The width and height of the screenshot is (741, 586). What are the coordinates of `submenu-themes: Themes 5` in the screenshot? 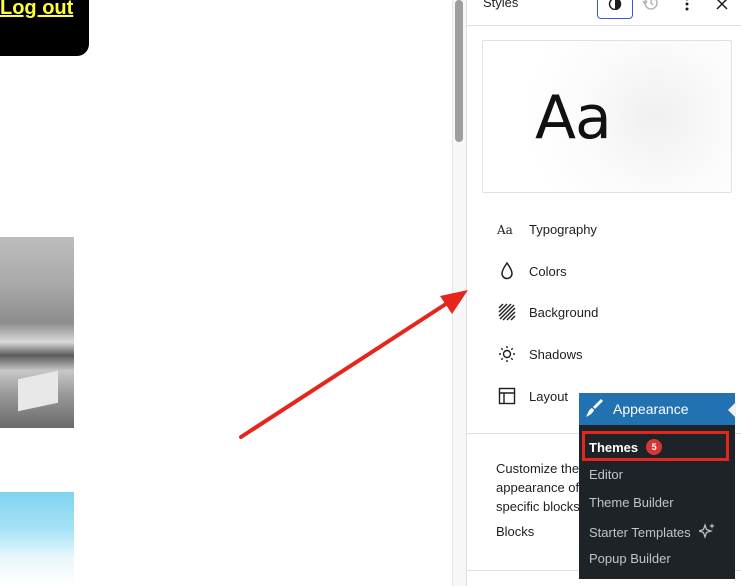 It's located at (626, 447).